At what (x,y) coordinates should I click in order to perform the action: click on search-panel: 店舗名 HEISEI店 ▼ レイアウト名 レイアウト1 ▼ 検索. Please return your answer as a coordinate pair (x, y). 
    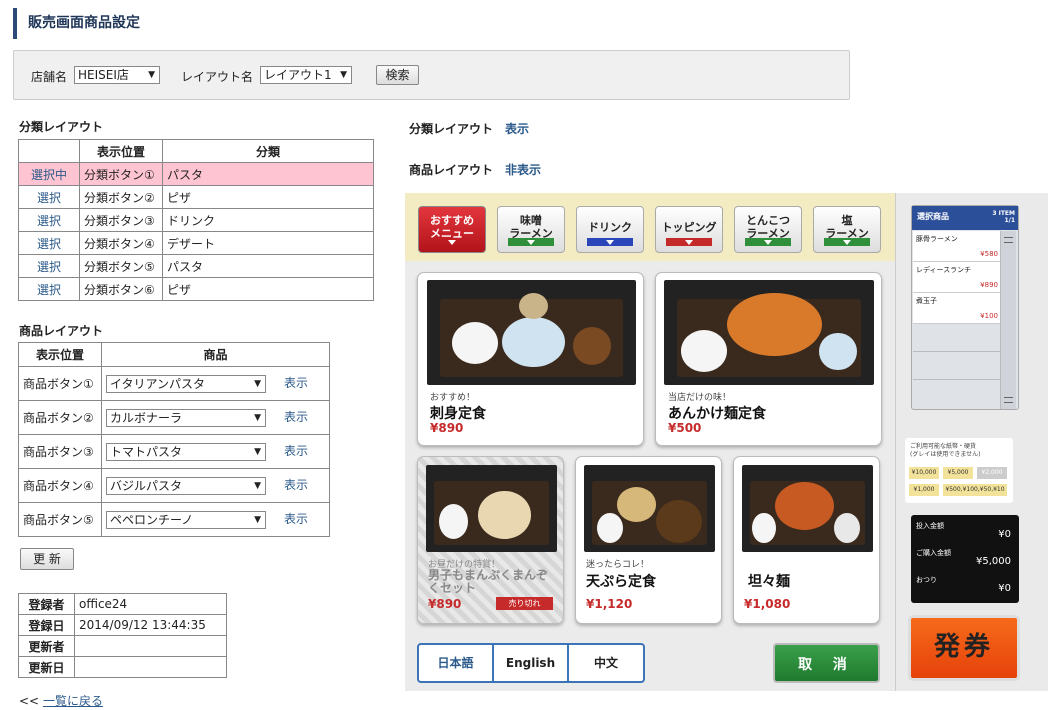
    Looking at the image, I should click on (431, 75).